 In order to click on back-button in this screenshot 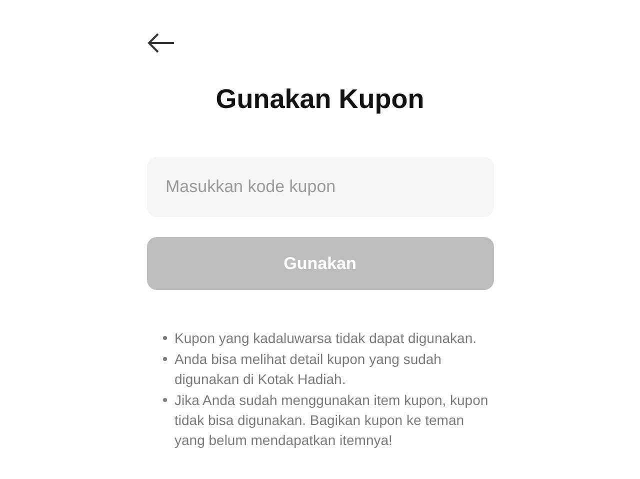, I will do `click(160, 43)`.